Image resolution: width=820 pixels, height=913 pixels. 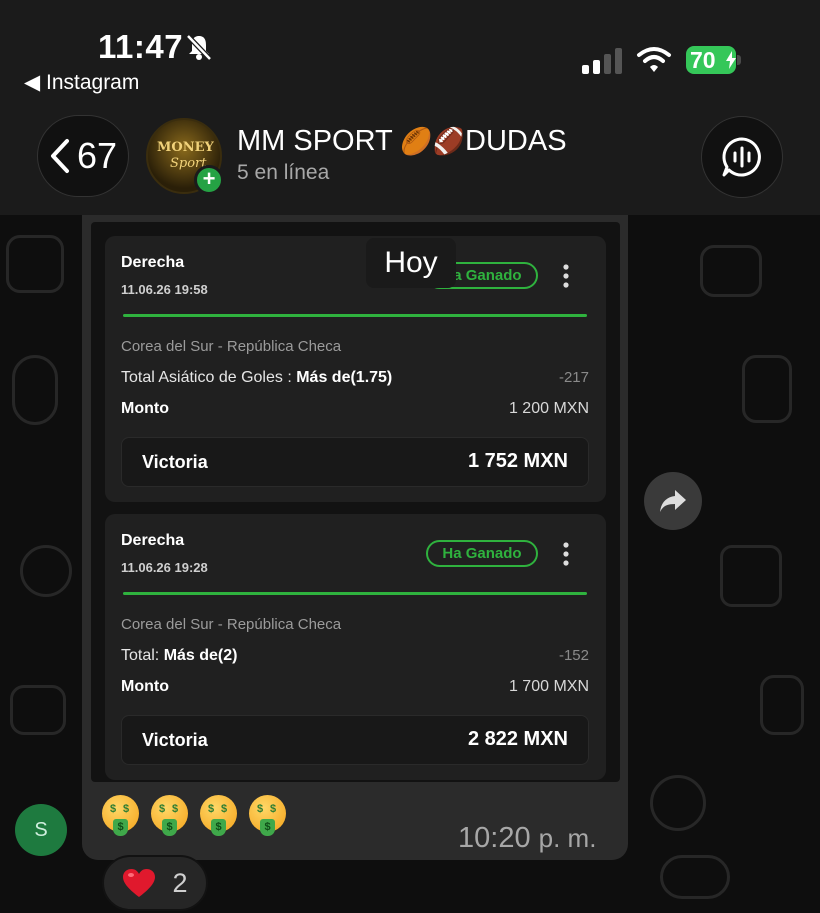 What do you see at coordinates (494, 838) in the screenshot?
I see `message-time-value: 10:20` at bounding box center [494, 838].